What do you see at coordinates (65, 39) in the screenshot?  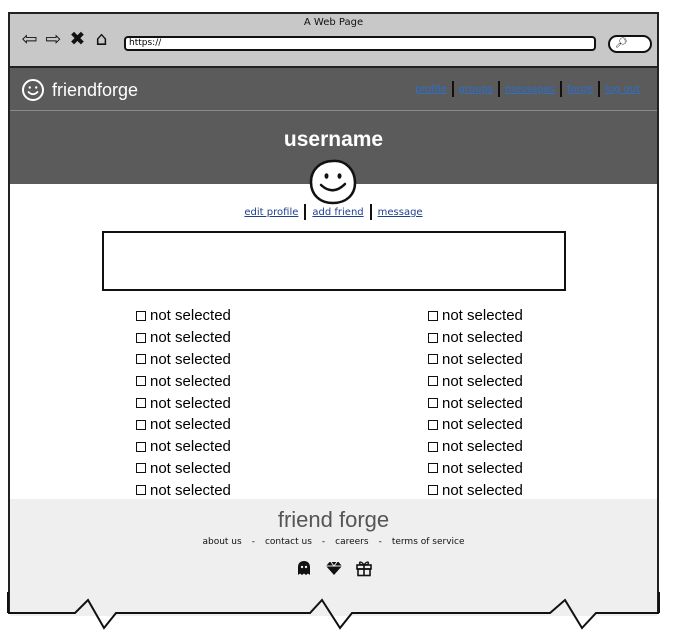 I see `browser-nav: ⇦ ⇨ ✖ ⌂` at bounding box center [65, 39].